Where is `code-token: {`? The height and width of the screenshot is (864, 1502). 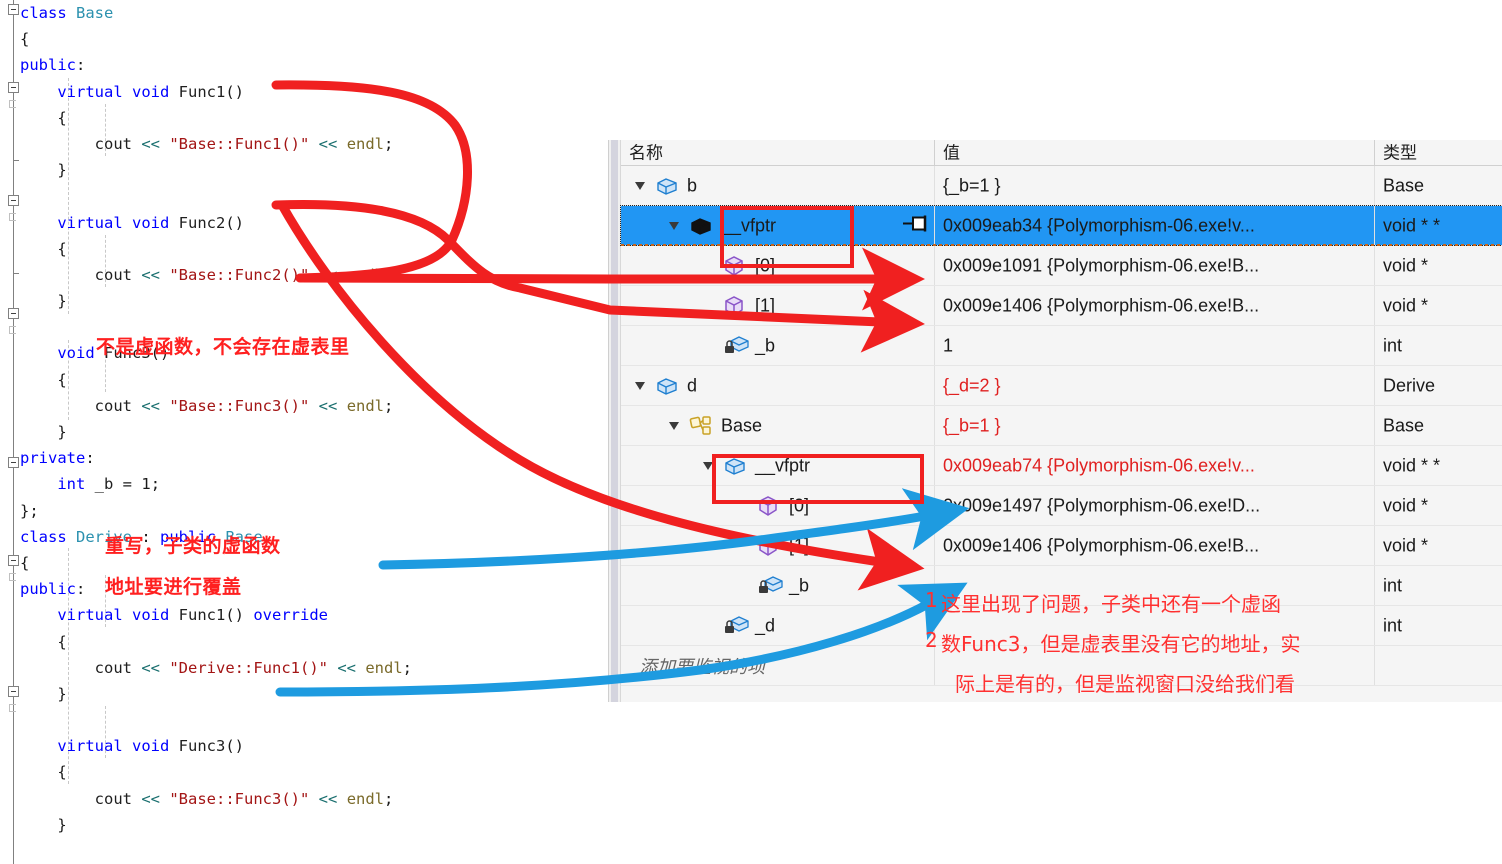 code-token: { is located at coordinates (43, 248).